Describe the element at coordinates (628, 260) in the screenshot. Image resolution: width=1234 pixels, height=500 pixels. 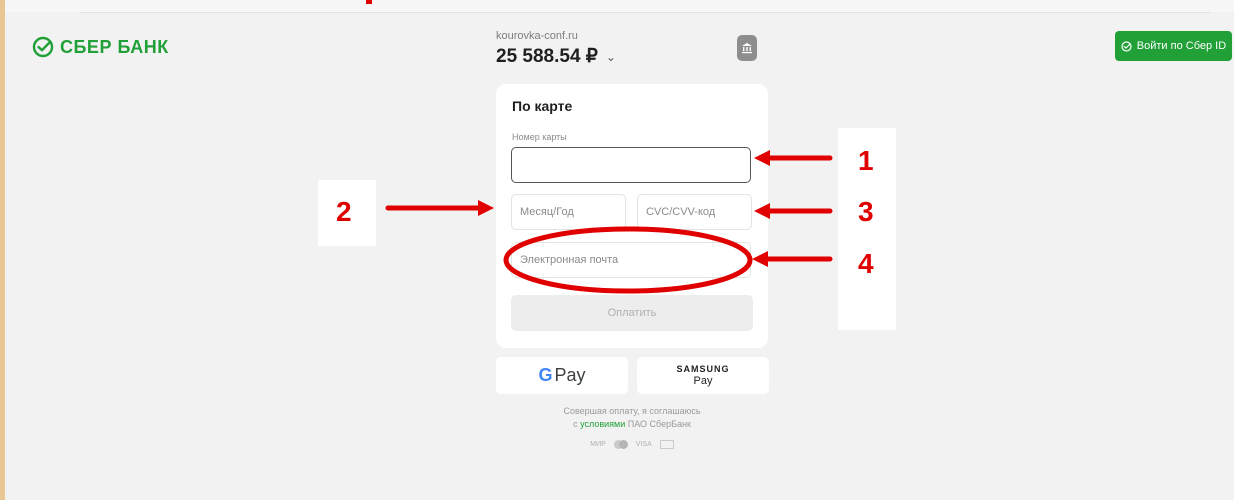
I see `email-highlight-ellipse` at that location.